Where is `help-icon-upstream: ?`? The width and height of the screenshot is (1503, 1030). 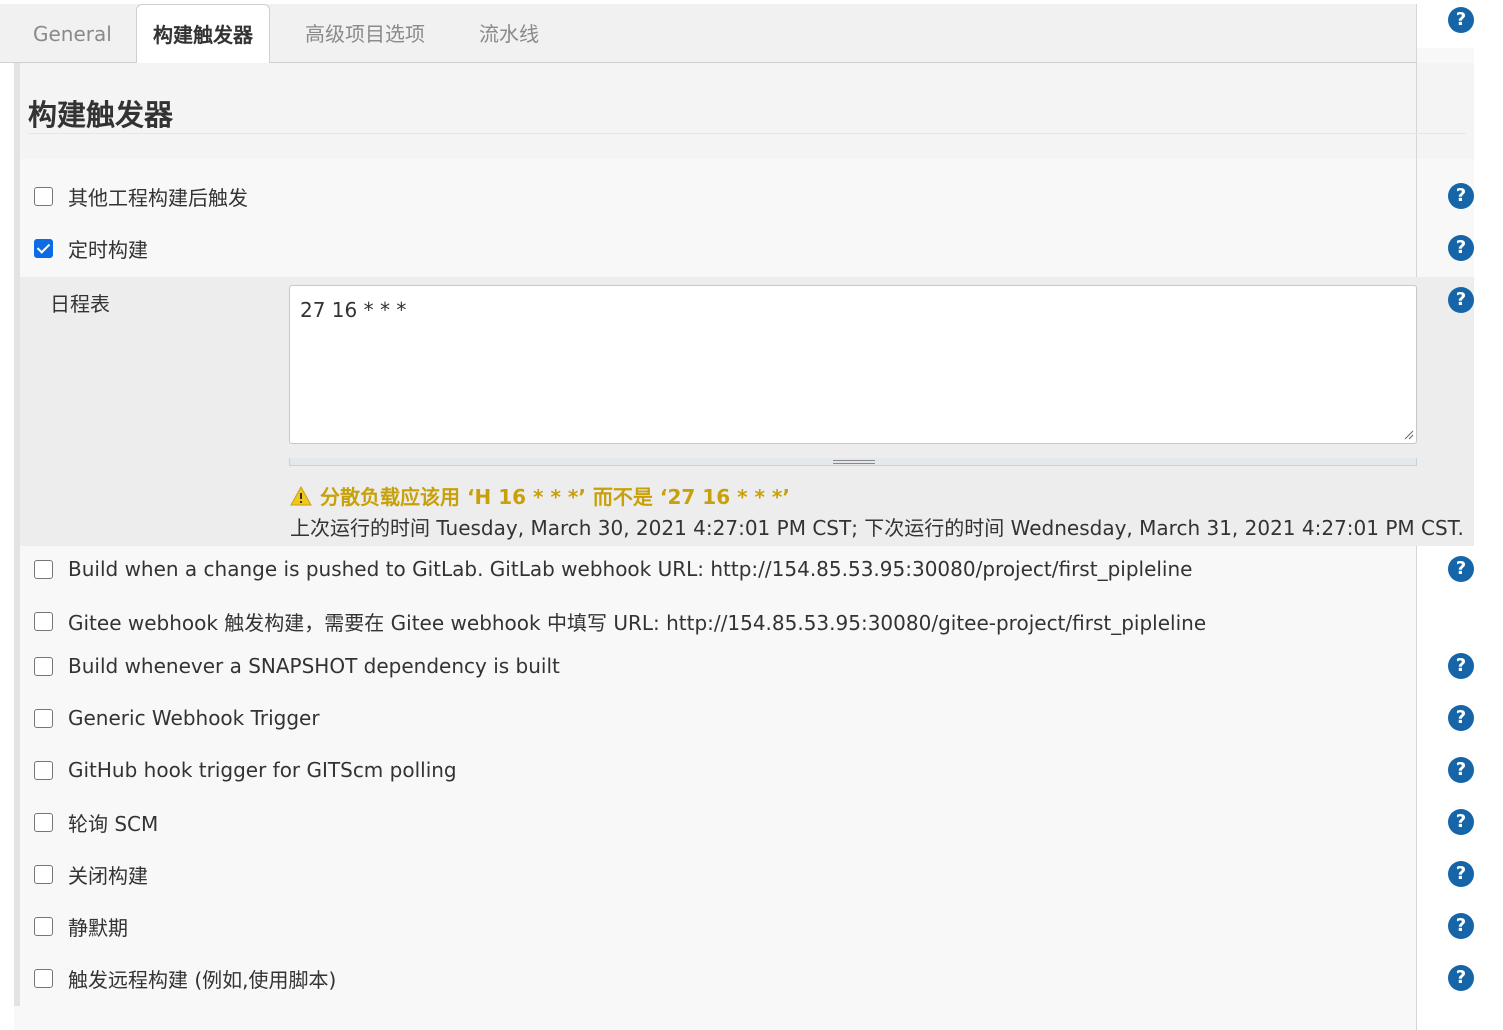 help-icon-upstream: ? is located at coordinates (1461, 196).